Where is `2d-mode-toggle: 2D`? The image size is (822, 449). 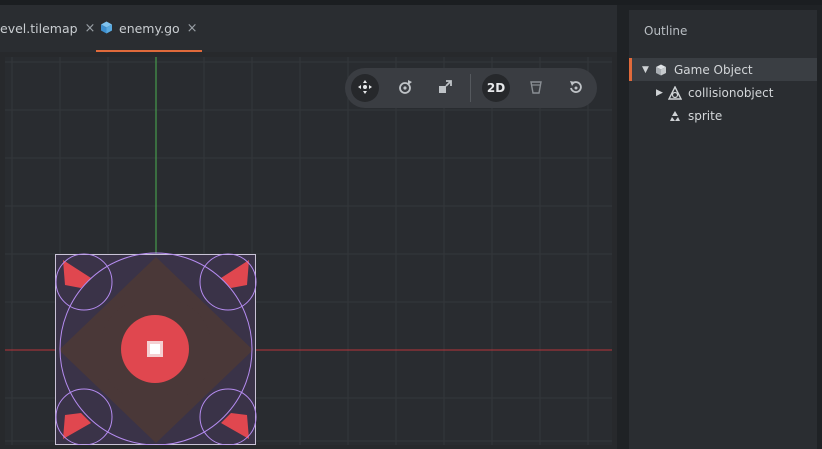
2d-mode-toggle: 2D is located at coordinates (496, 88).